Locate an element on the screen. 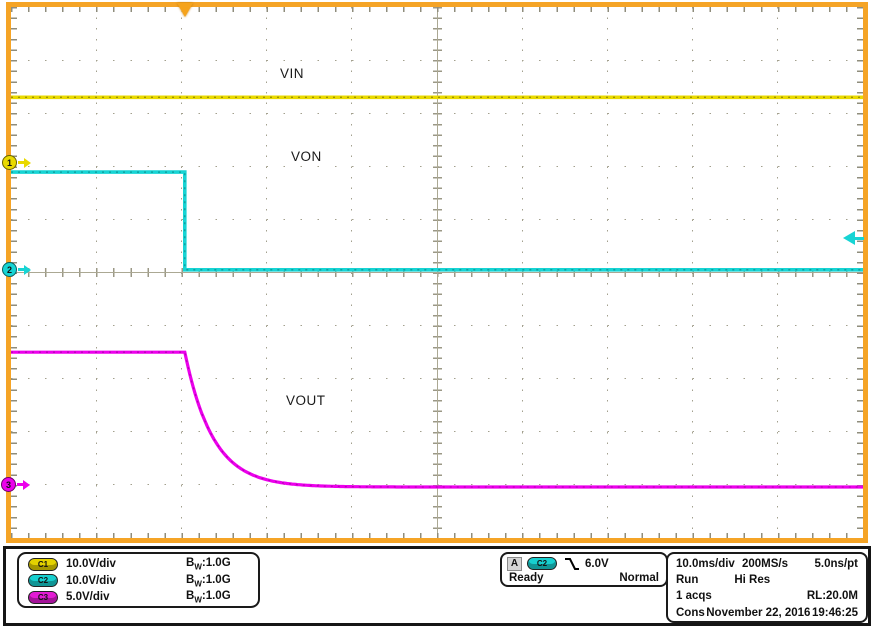  timebase-row-scale: 10.0ms/div 200MS/s 5.0ns/pt is located at coordinates (767, 564).